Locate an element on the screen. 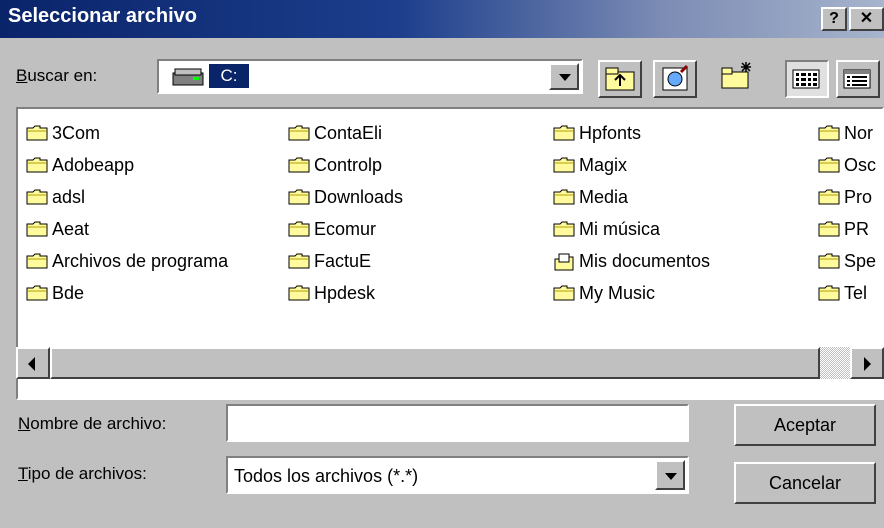  folder-label: Nor is located at coordinates (859, 132).